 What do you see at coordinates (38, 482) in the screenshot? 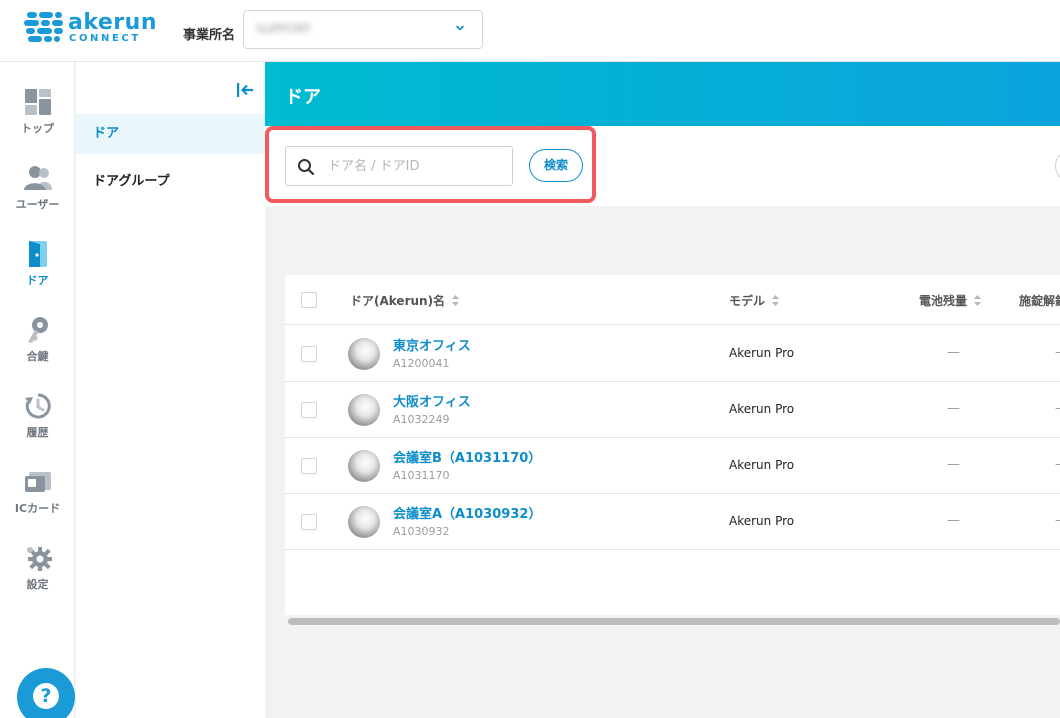
I see `ic-card-icon` at bounding box center [38, 482].